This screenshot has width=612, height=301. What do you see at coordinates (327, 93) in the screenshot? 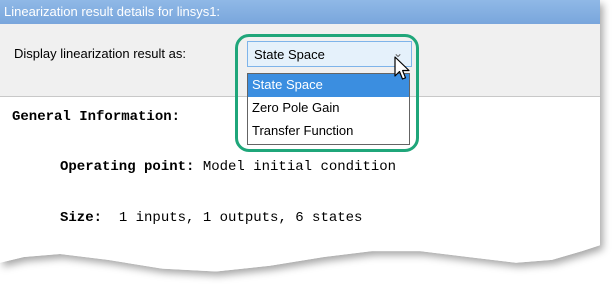
I see `highlight-callout` at bounding box center [327, 93].